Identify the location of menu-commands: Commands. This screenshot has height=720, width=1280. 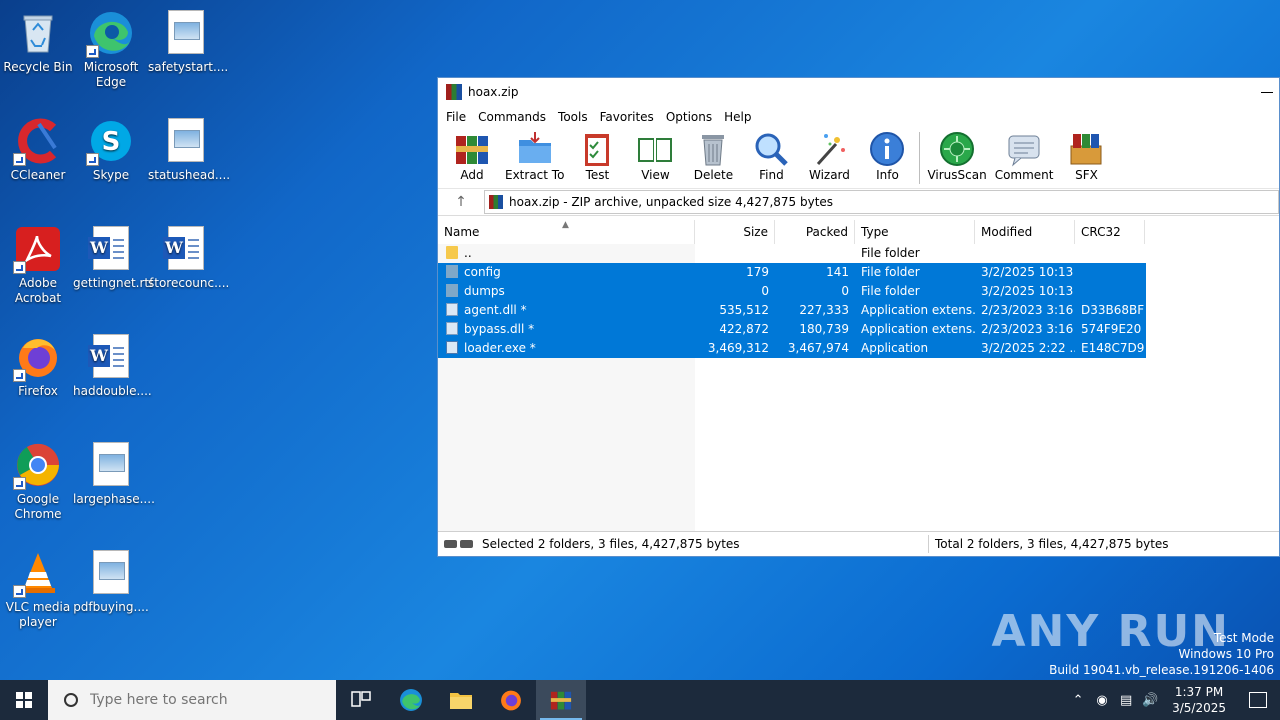
(512, 117).